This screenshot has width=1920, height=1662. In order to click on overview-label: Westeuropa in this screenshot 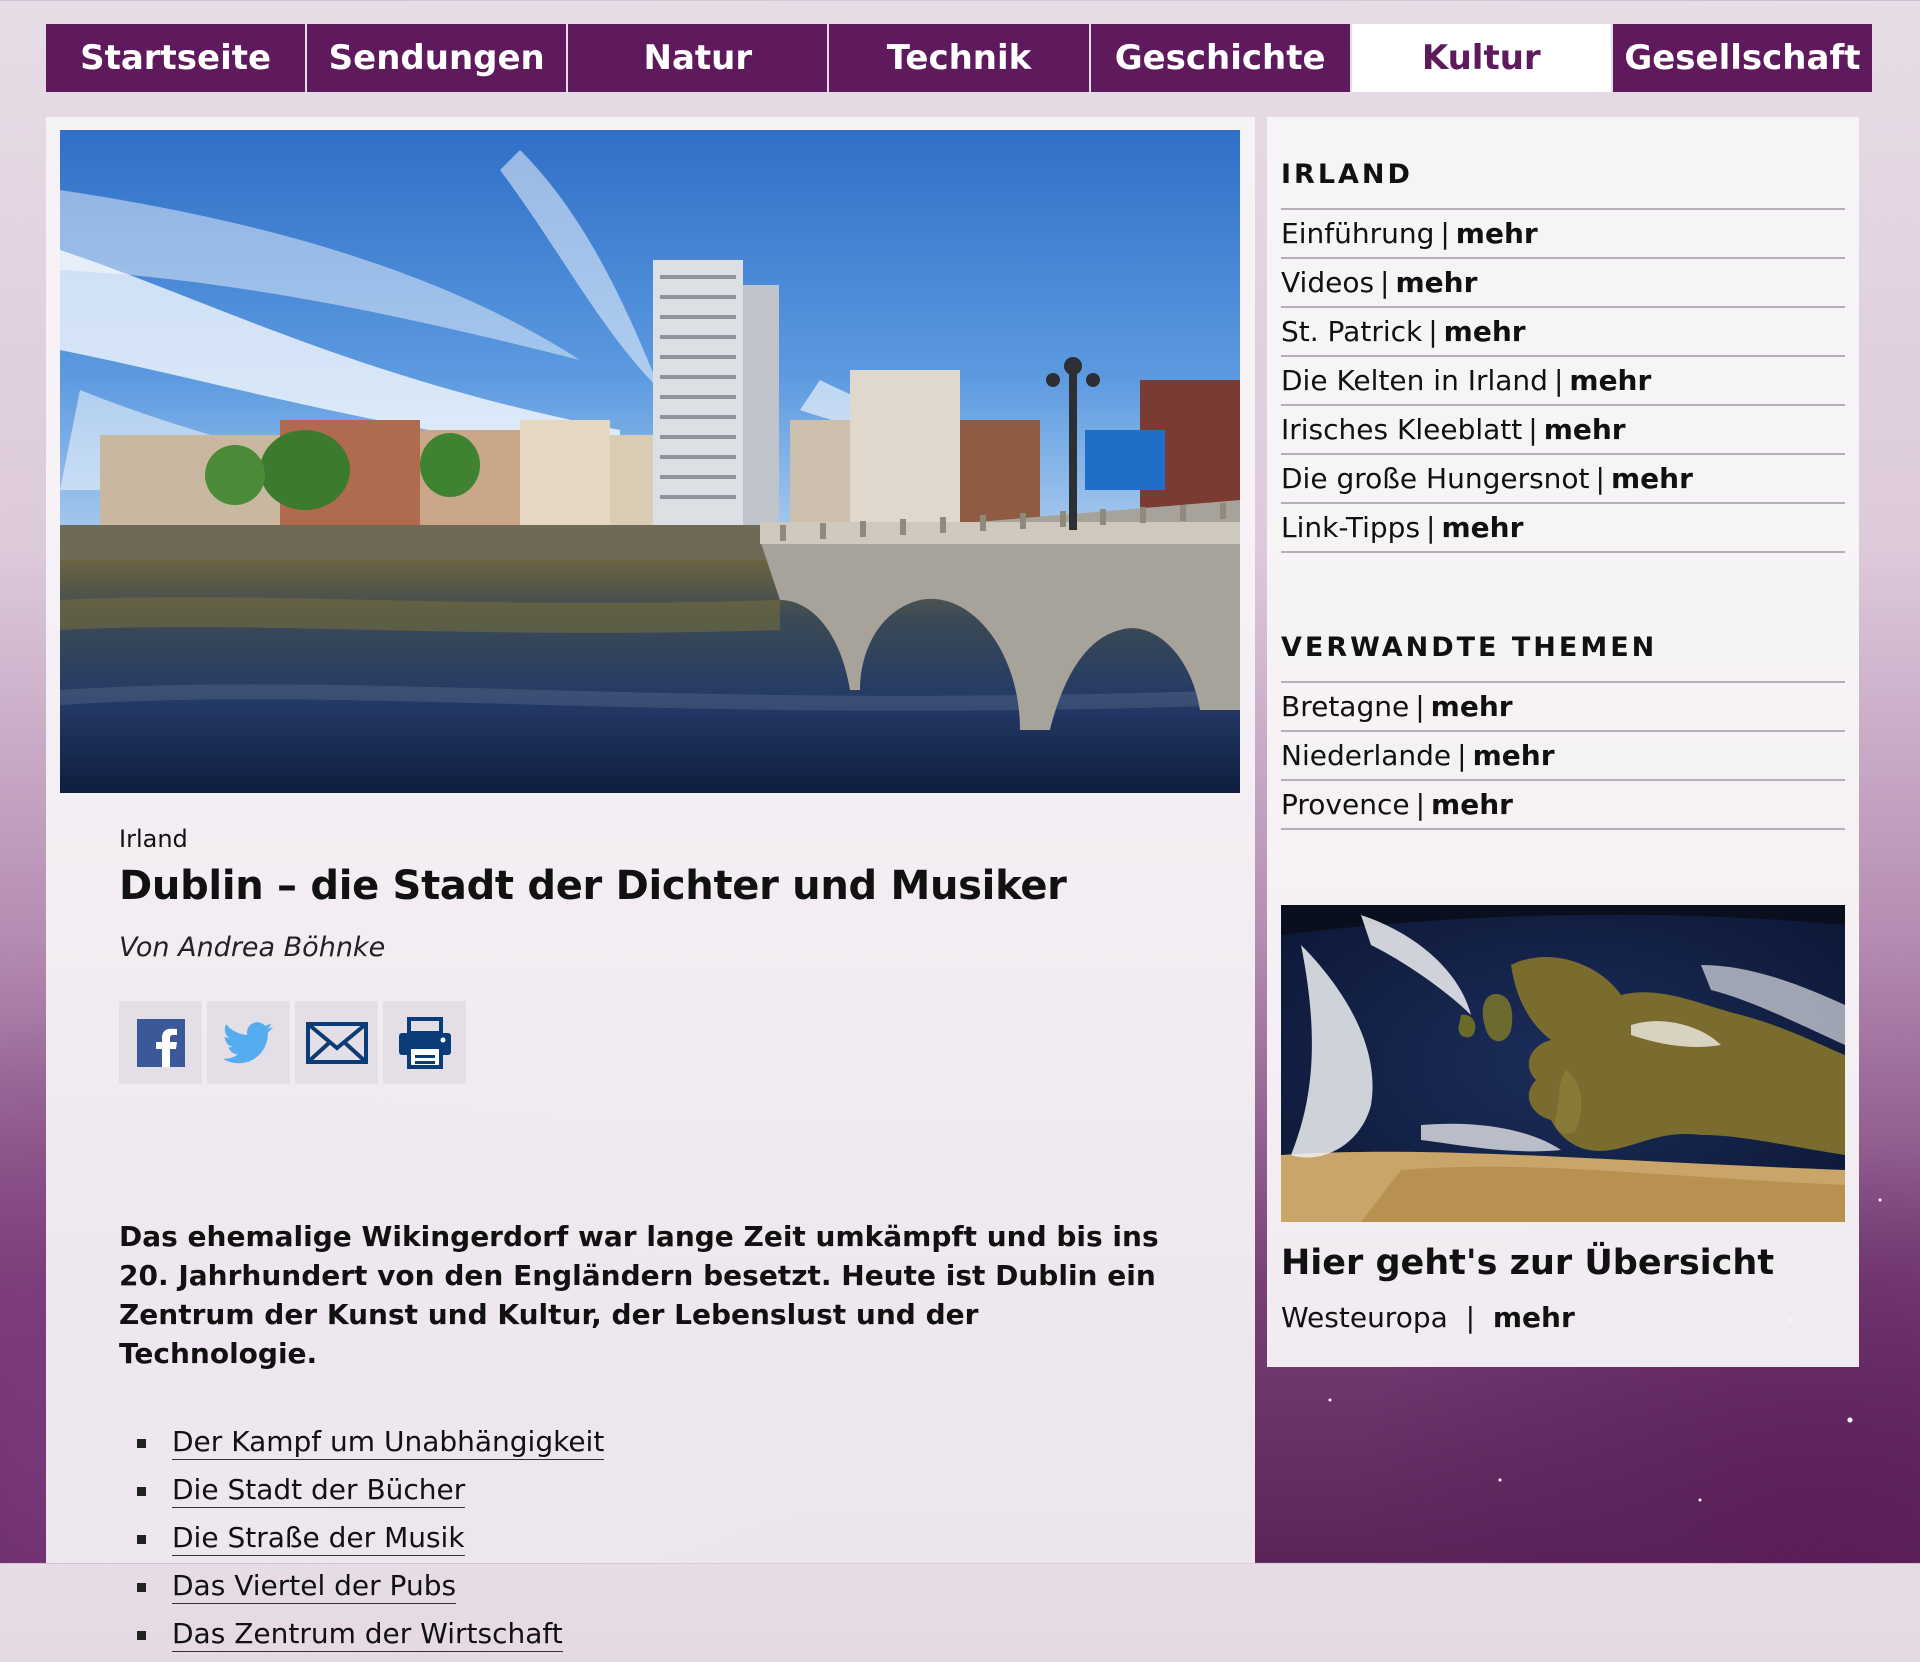, I will do `click(1364, 1317)`.